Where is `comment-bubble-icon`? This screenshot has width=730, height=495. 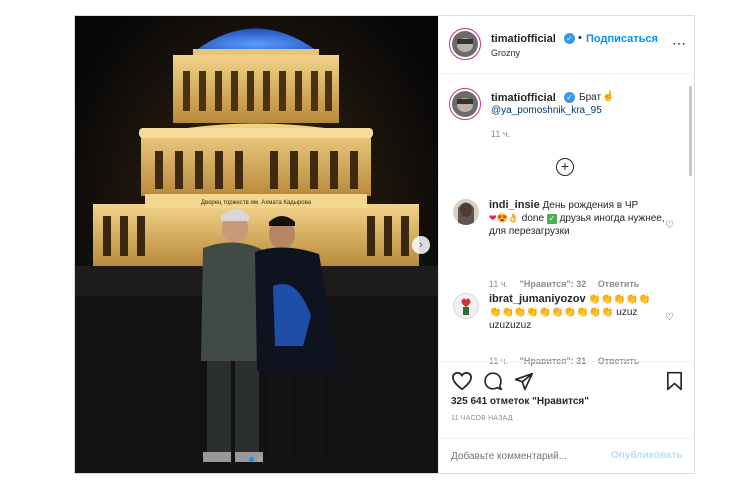 comment-bubble-icon is located at coordinates (493, 381).